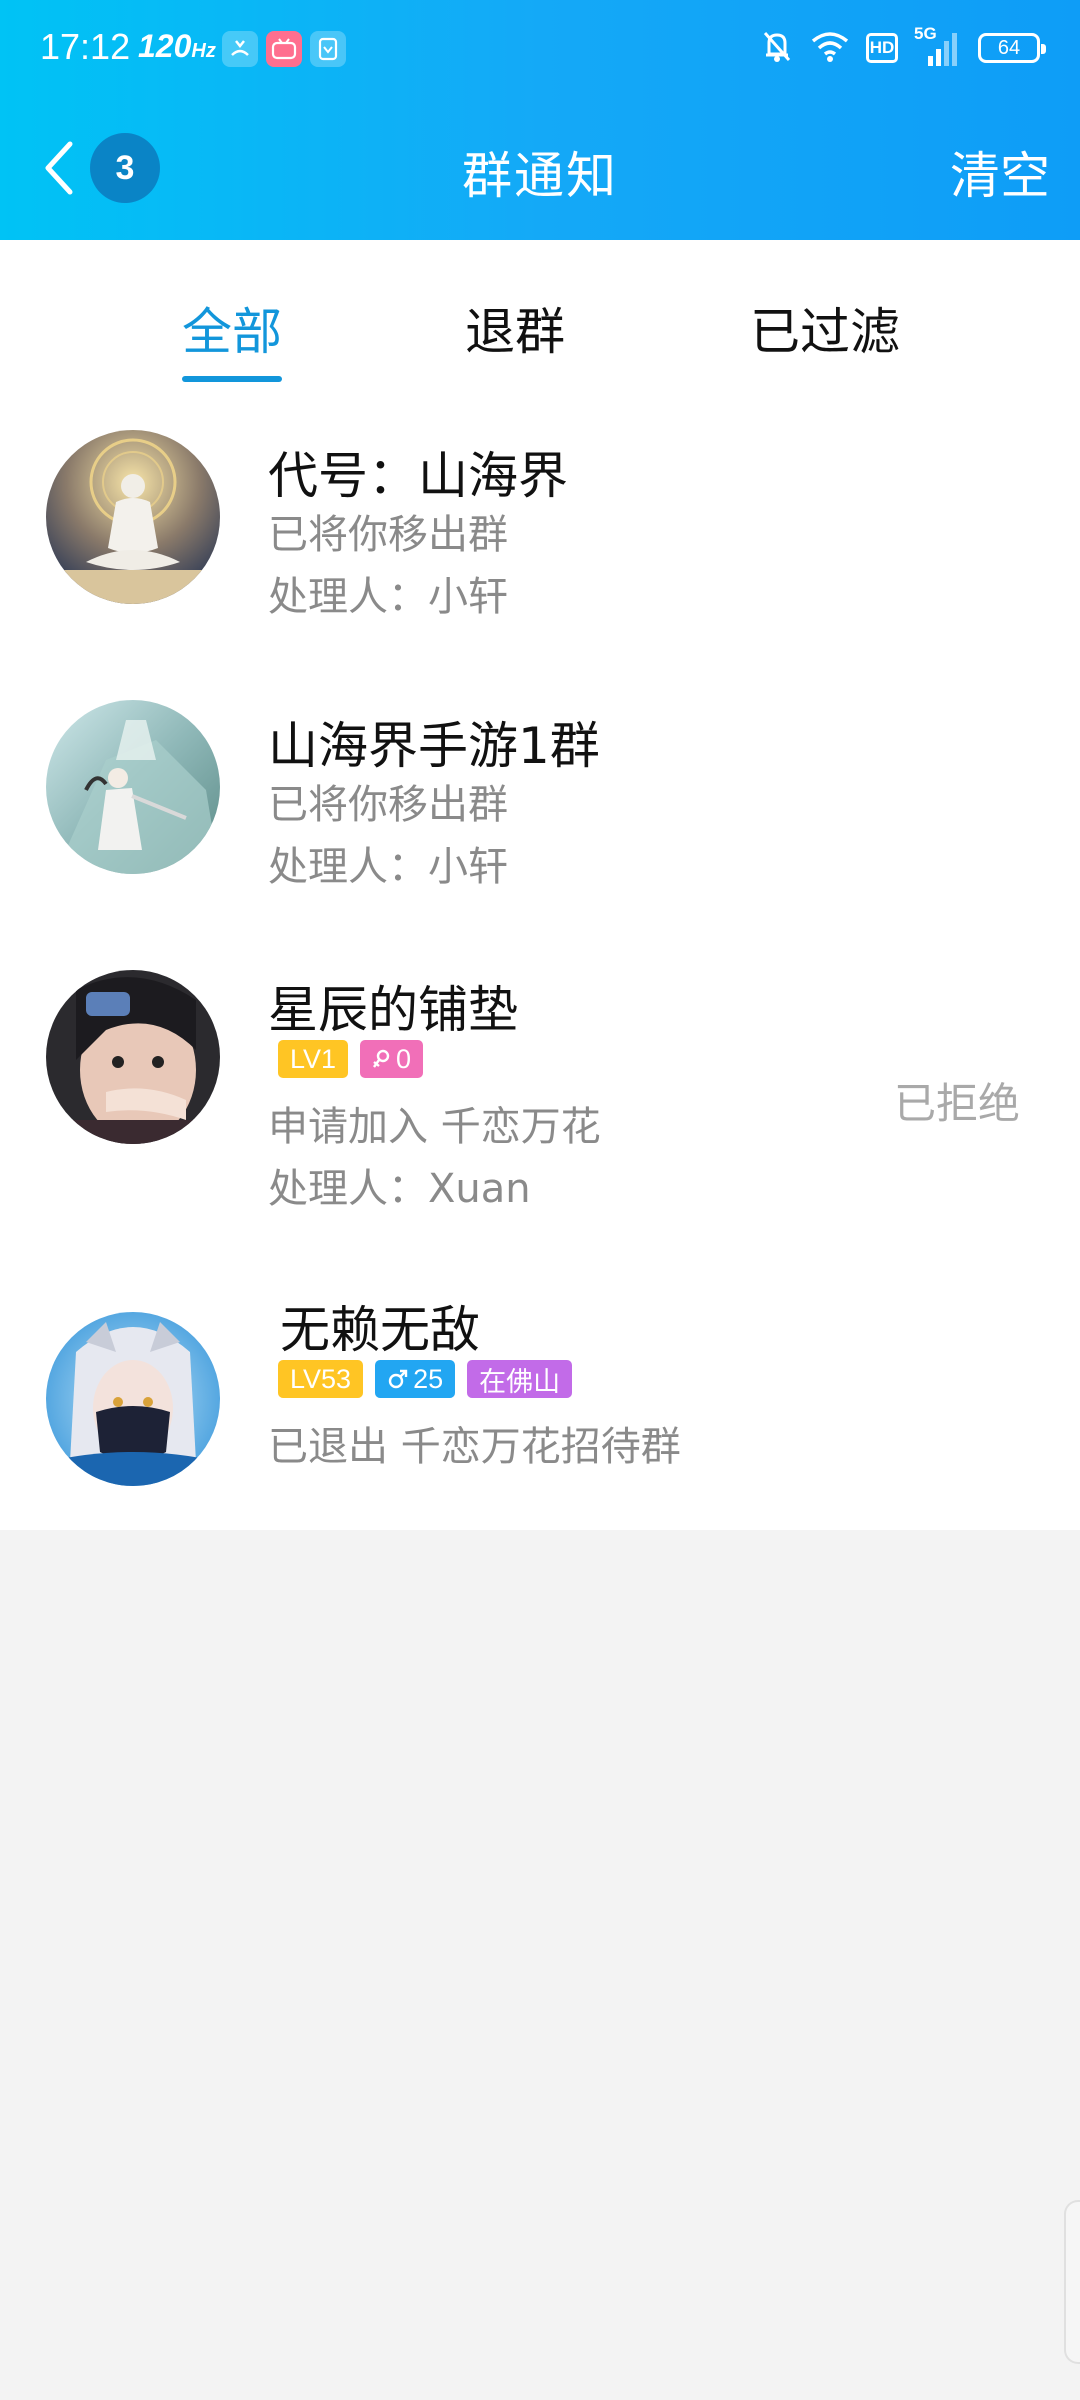 The height and width of the screenshot is (2400, 1080). Describe the element at coordinates (540, 176) in the screenshot. I see `page-title: 群通知` at that location.